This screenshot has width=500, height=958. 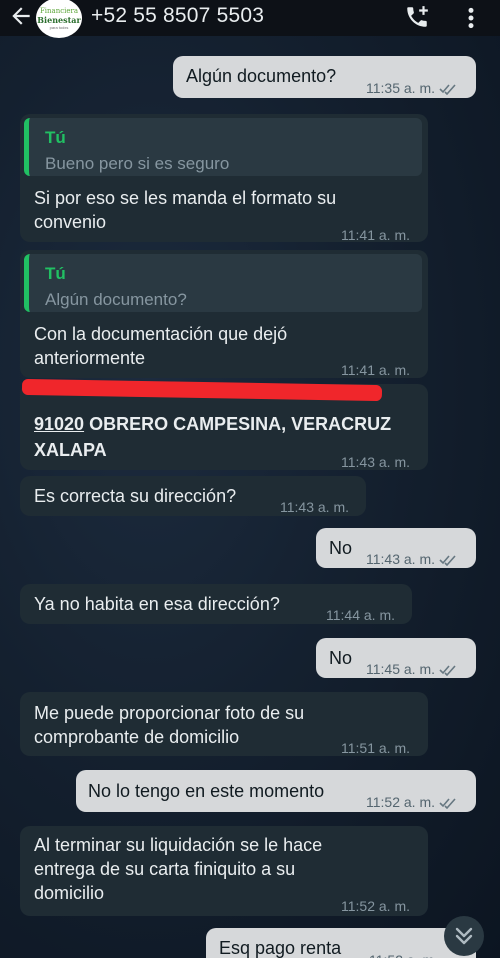 I want to click on avatar: Financiera Bienestar para todxs, so click(x=59, y=19).